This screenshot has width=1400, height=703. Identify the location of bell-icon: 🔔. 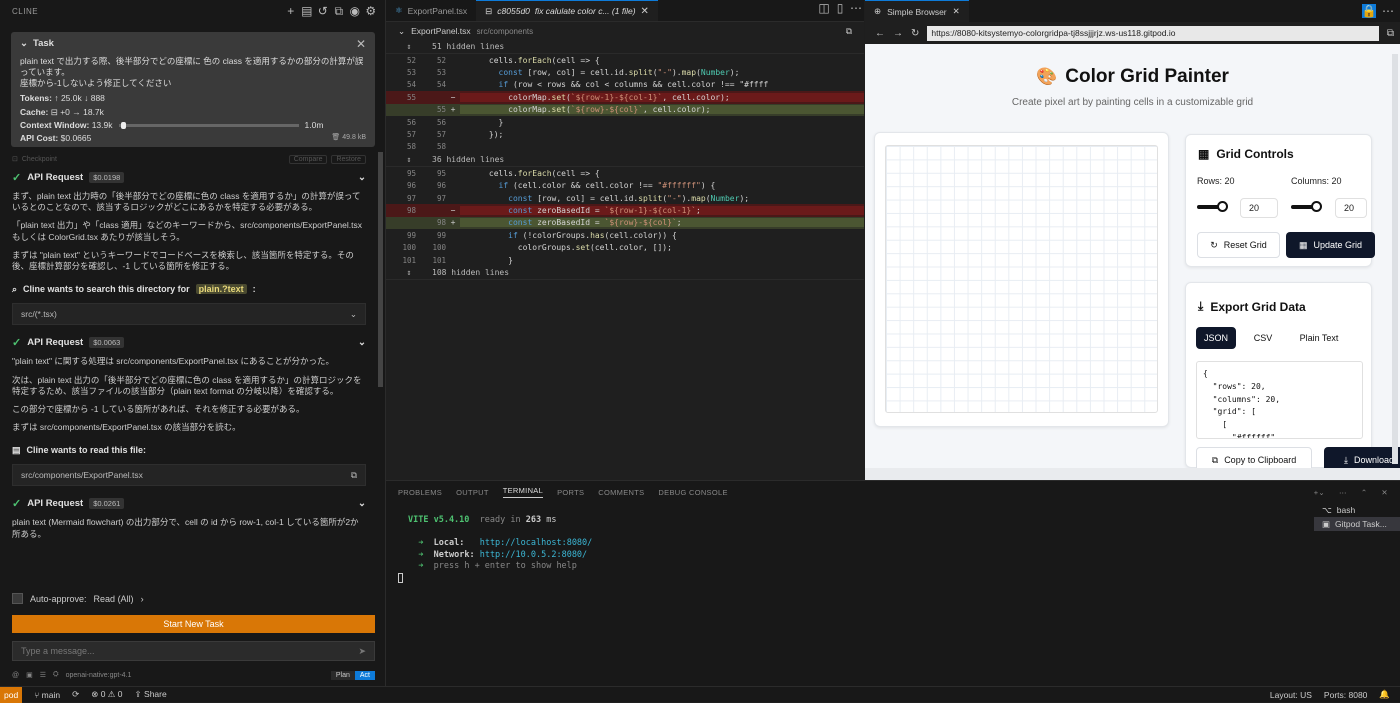
(1384, 694).